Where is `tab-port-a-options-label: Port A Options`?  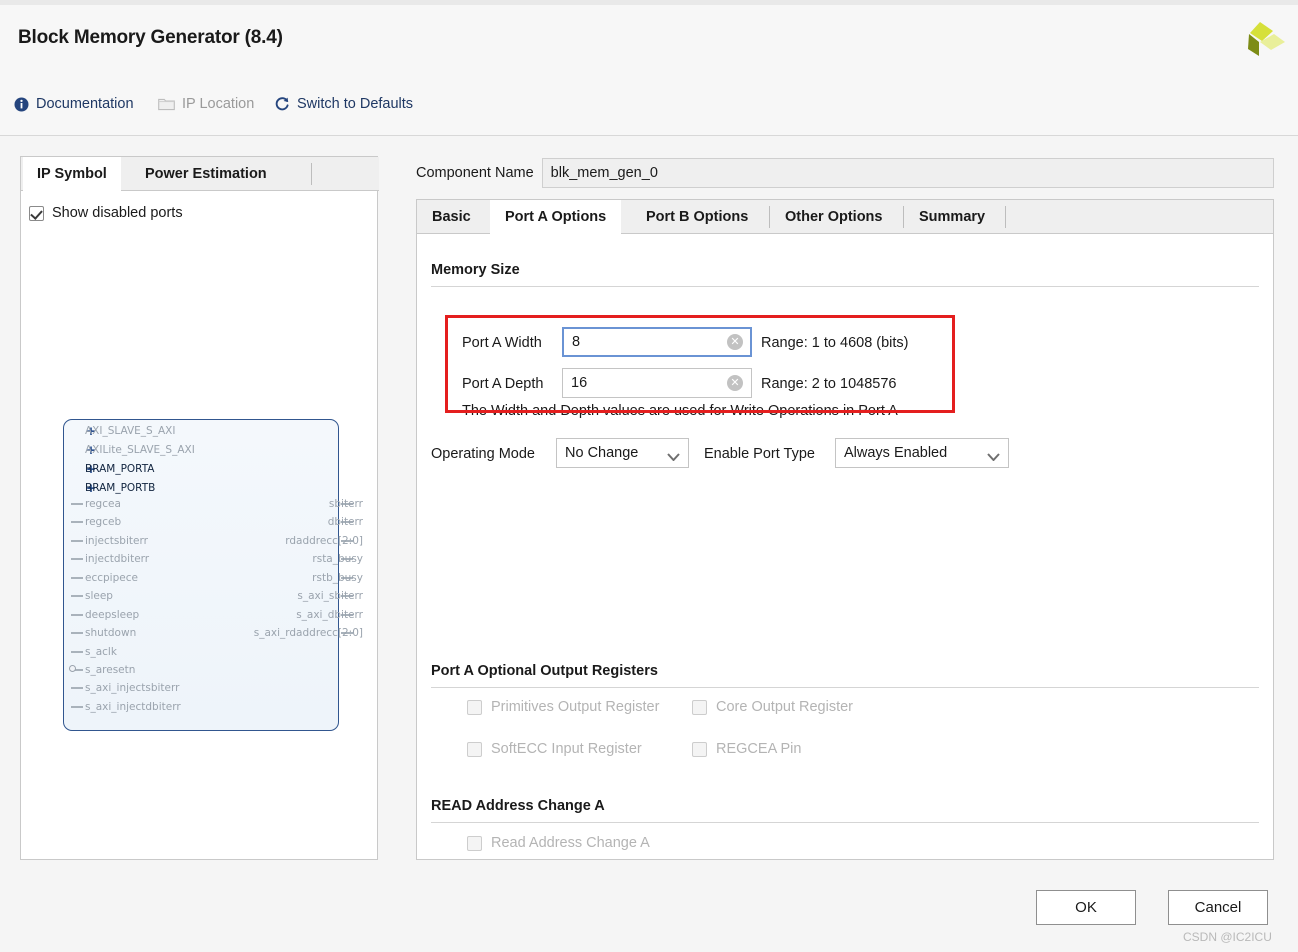 tab-port-a-options-label: Port A Options is located at coordinates (556, 216).